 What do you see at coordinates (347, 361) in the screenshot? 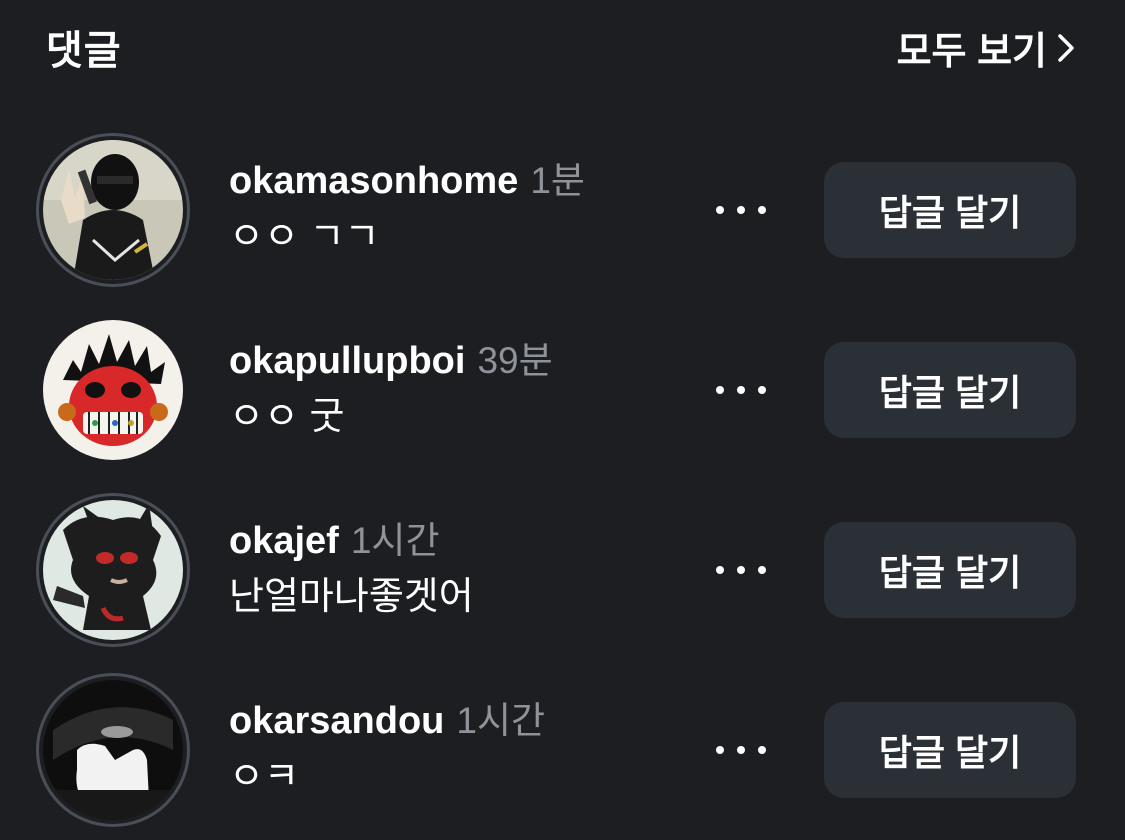
I see `username: okapullupboi` at bounding box center [347, 361].